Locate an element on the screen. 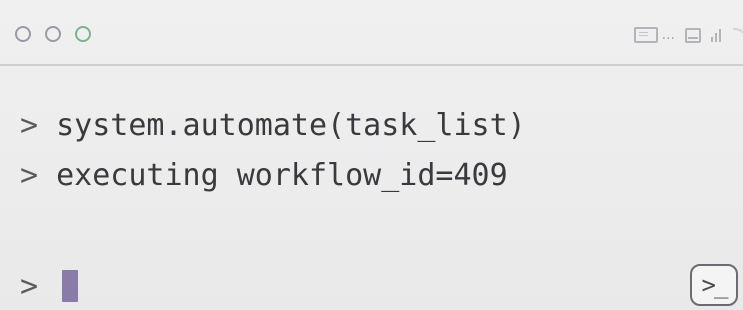 The image size is (743, 310). document-icon is located at coordinates (645, 35).